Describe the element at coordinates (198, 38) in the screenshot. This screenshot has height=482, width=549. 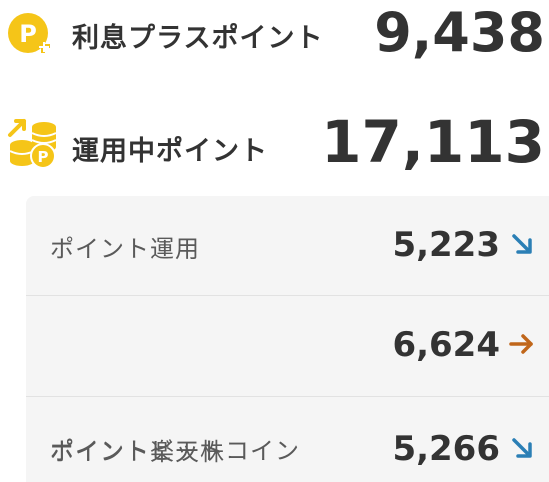
I see `interest-points-label: 利息プラスポイント` at that location.